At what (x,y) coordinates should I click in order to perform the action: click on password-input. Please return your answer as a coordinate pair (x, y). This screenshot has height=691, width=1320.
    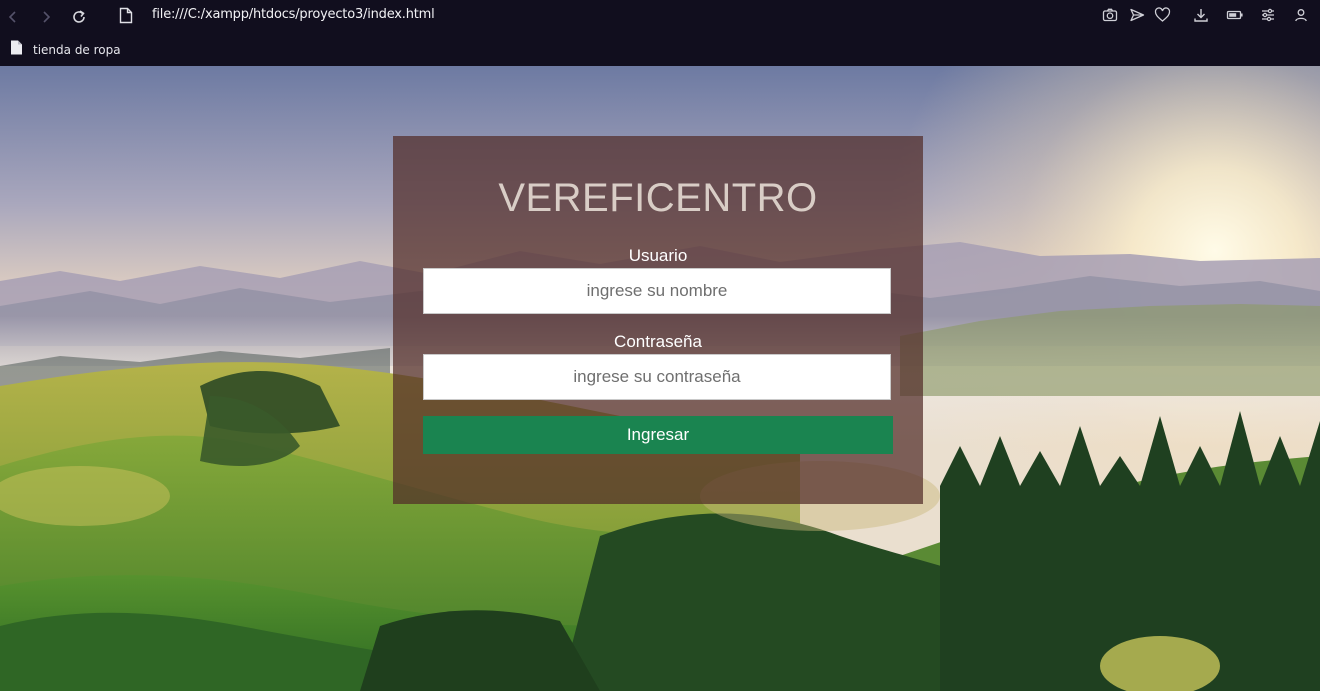
    Looking at the image, I should click on (657, 377).